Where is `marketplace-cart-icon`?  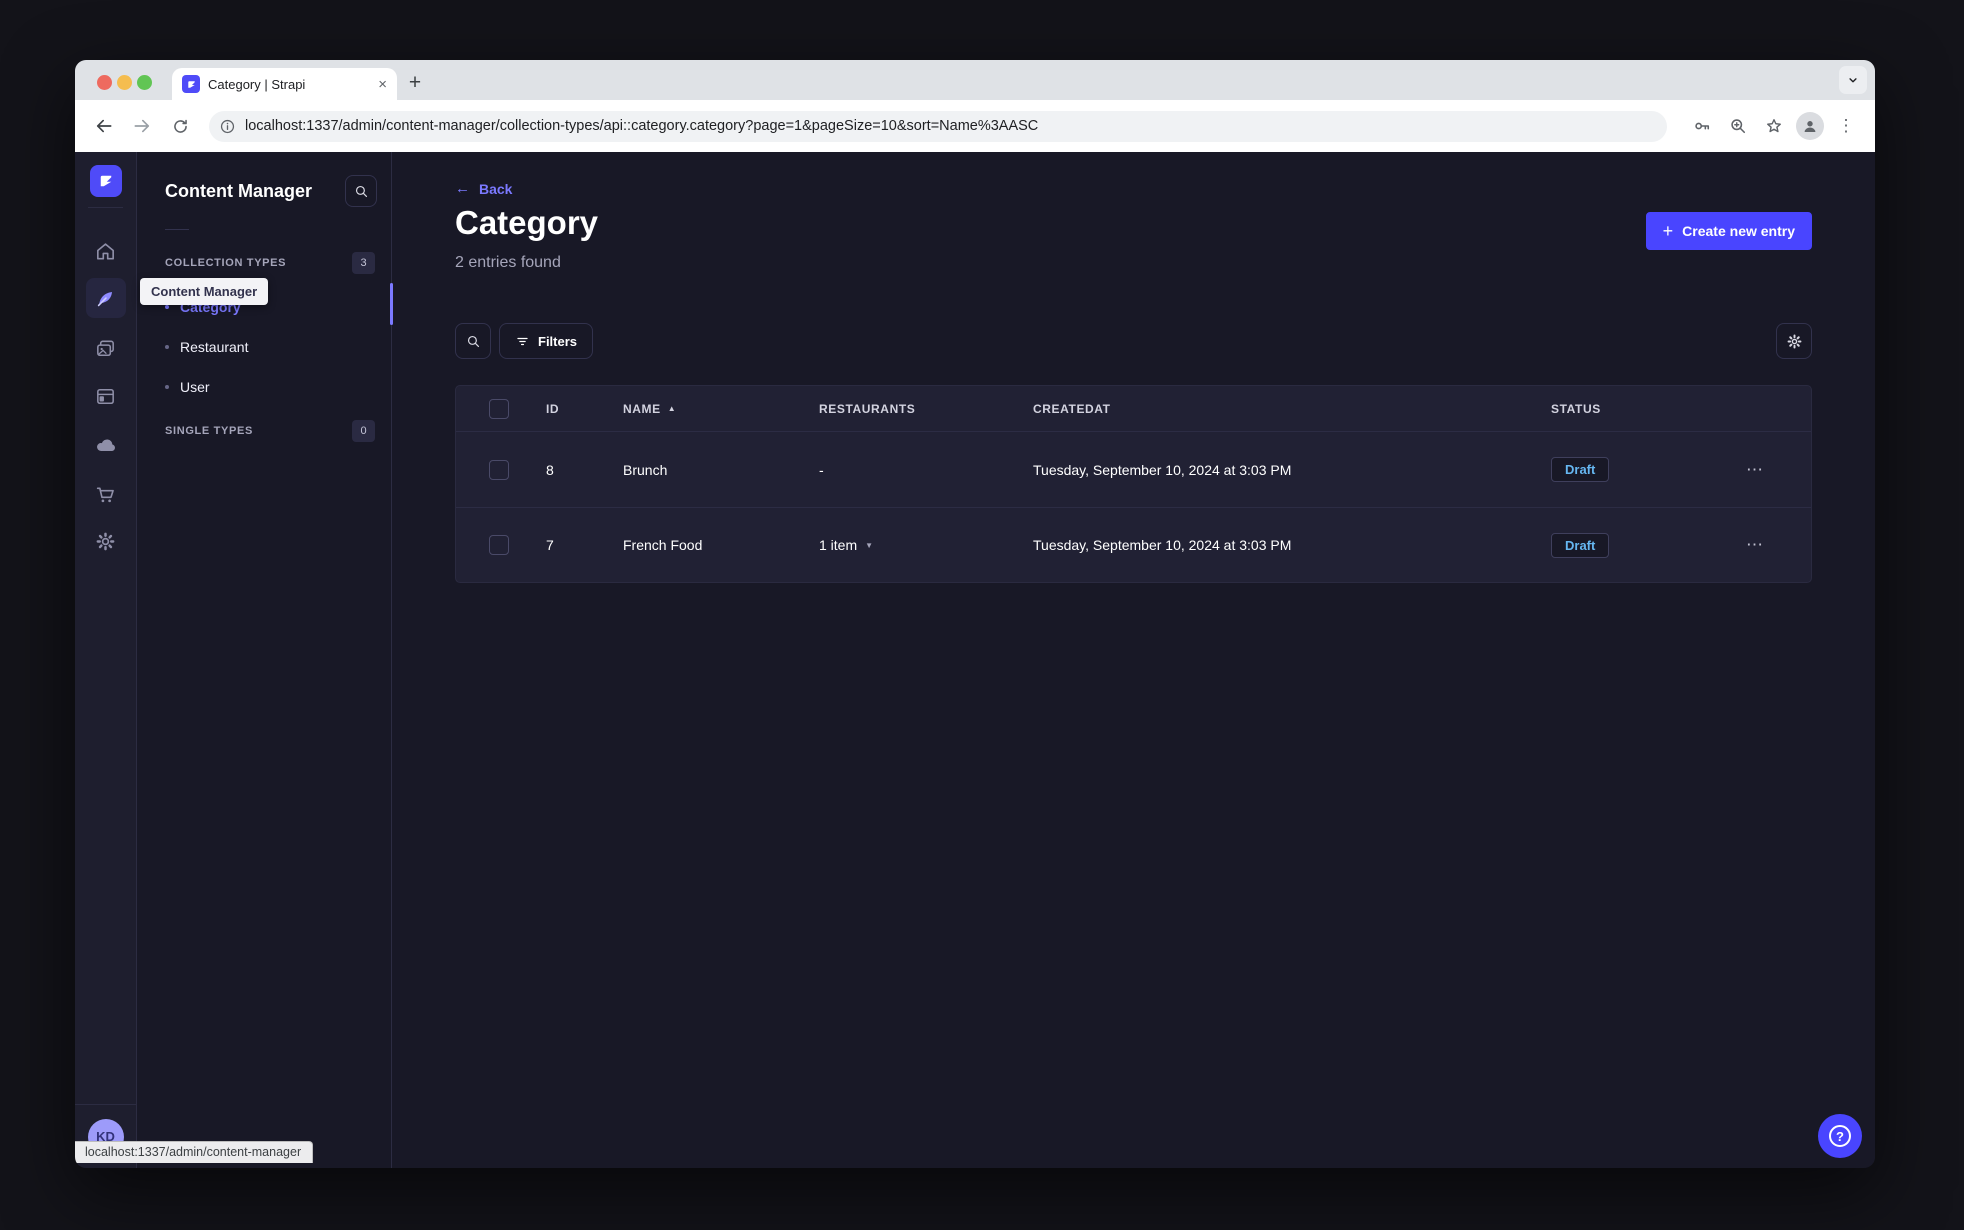 marketplace-cart-icon is located at coordinates (106, 494).